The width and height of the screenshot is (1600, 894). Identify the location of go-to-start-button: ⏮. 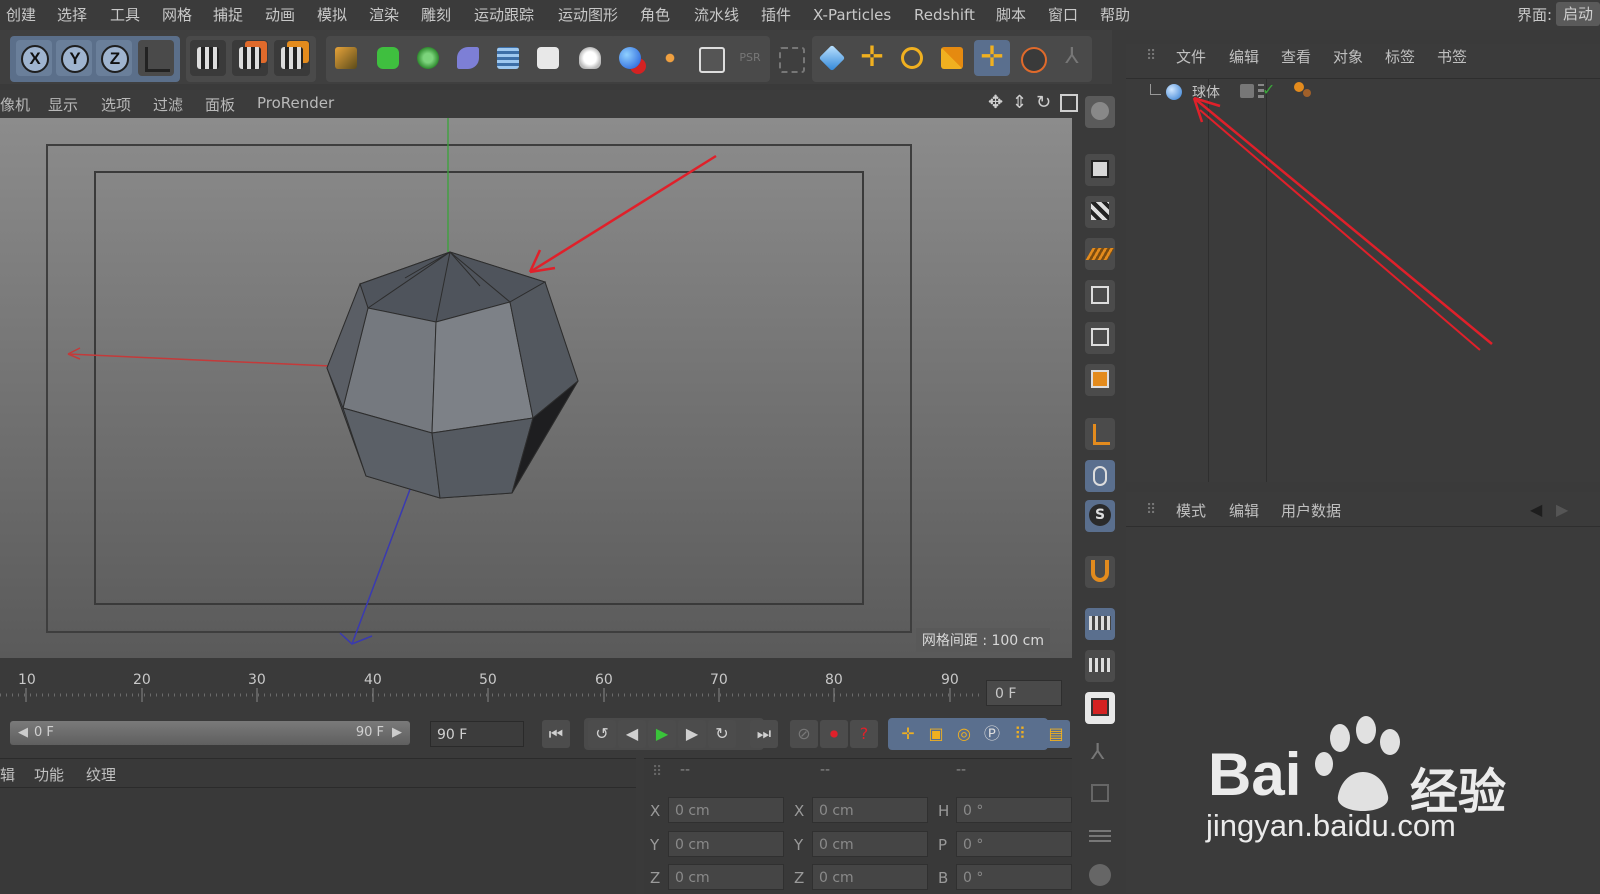
(556, 734).